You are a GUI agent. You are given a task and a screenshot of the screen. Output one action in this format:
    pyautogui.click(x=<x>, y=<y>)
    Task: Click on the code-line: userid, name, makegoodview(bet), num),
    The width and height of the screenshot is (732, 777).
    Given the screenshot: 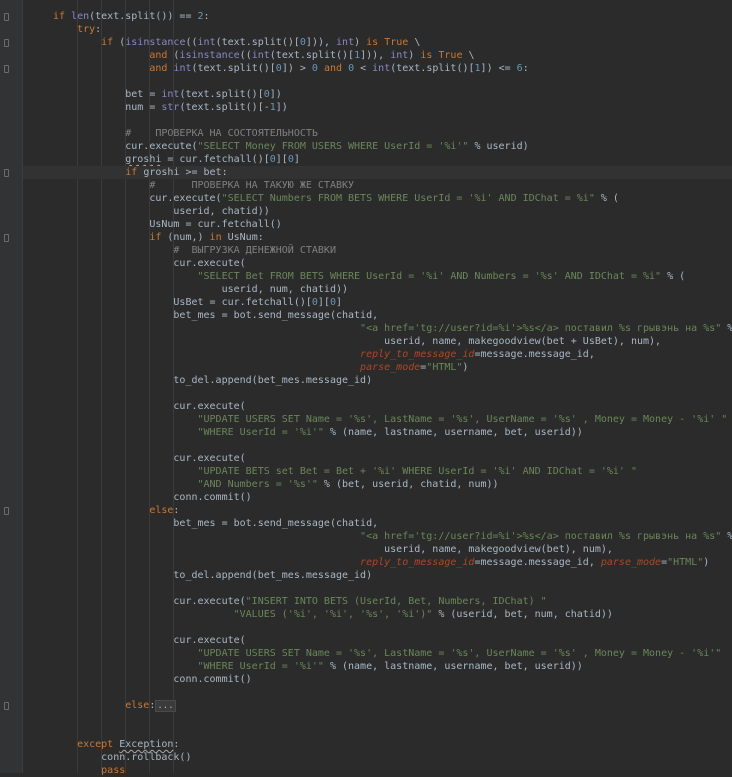 What is the action you would take?
    pyautogui.click(x=377, y=549)
    